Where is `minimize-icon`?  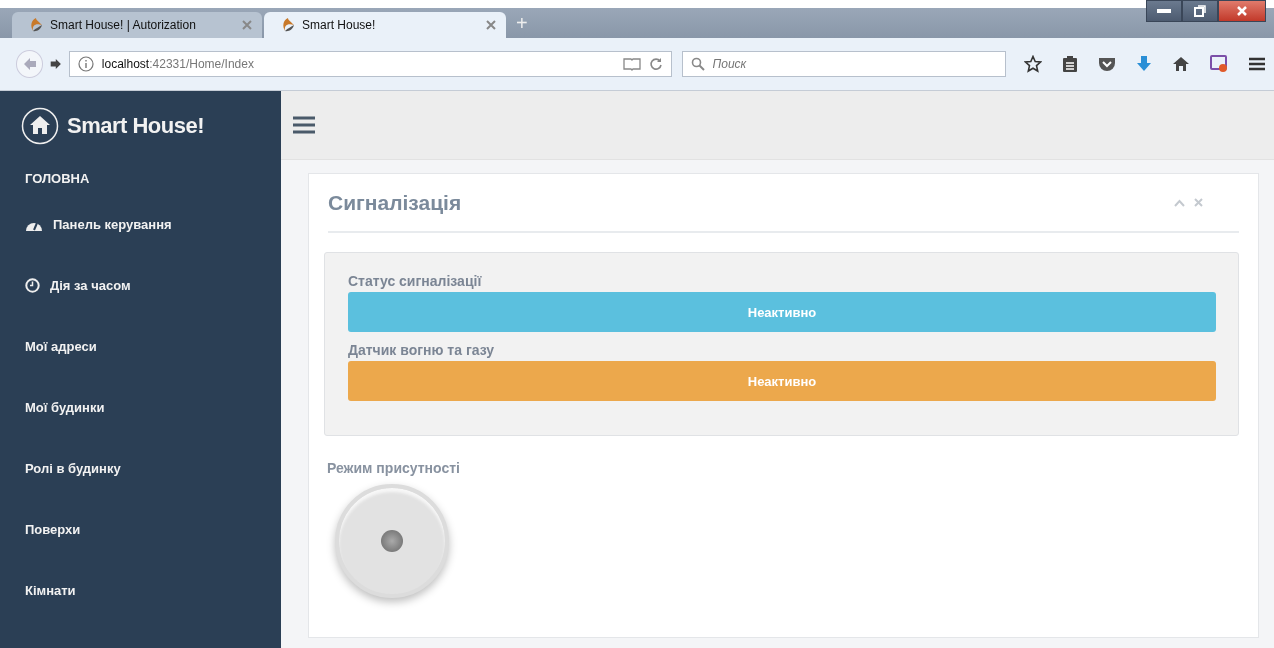 minimize-icon is located at coordinates (1164, 11).